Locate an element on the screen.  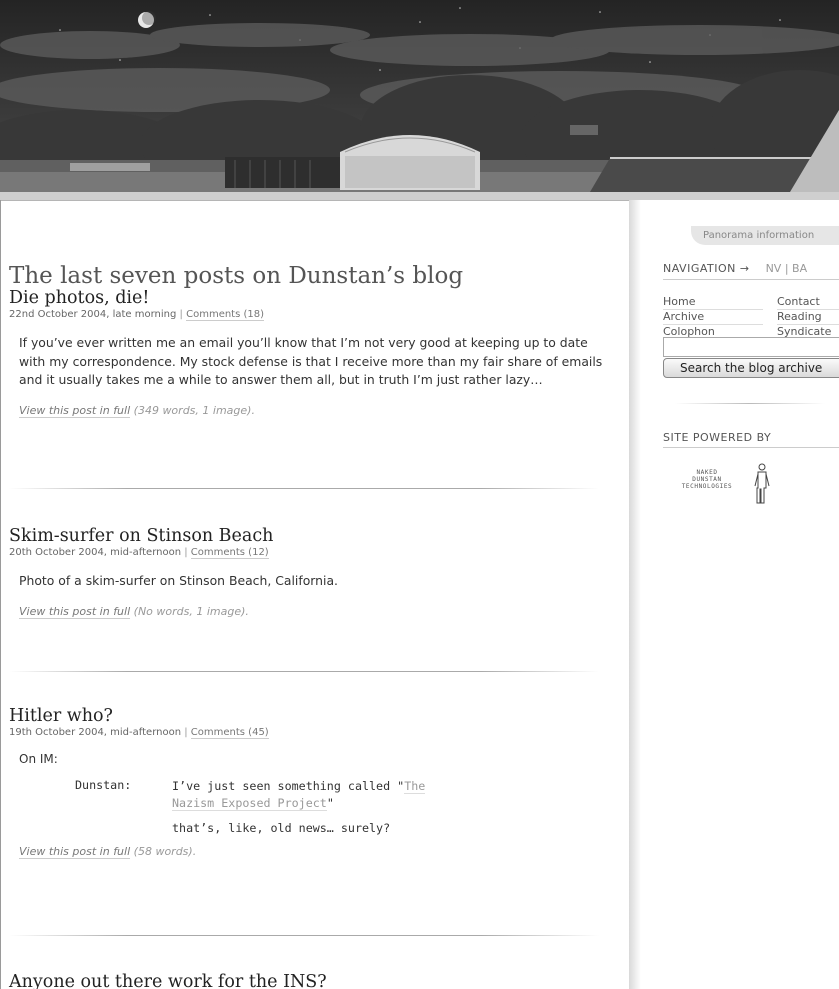
im-row: that’s, like, old news… surely? is located at coordinates (342, 828).